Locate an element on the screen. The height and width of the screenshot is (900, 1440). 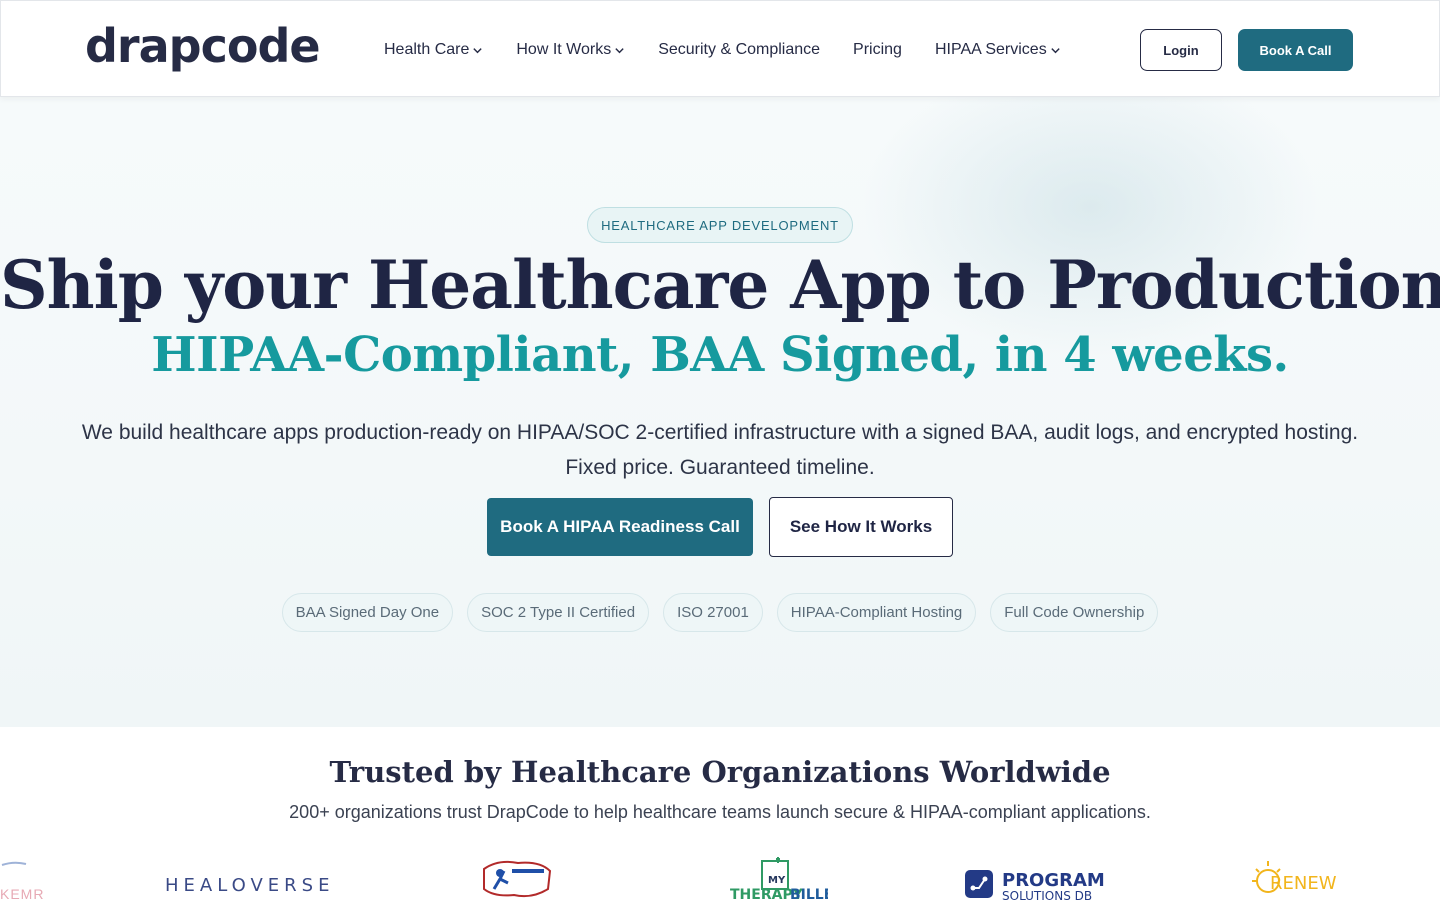
svg-text: MY is located at coordinates (777, 880).